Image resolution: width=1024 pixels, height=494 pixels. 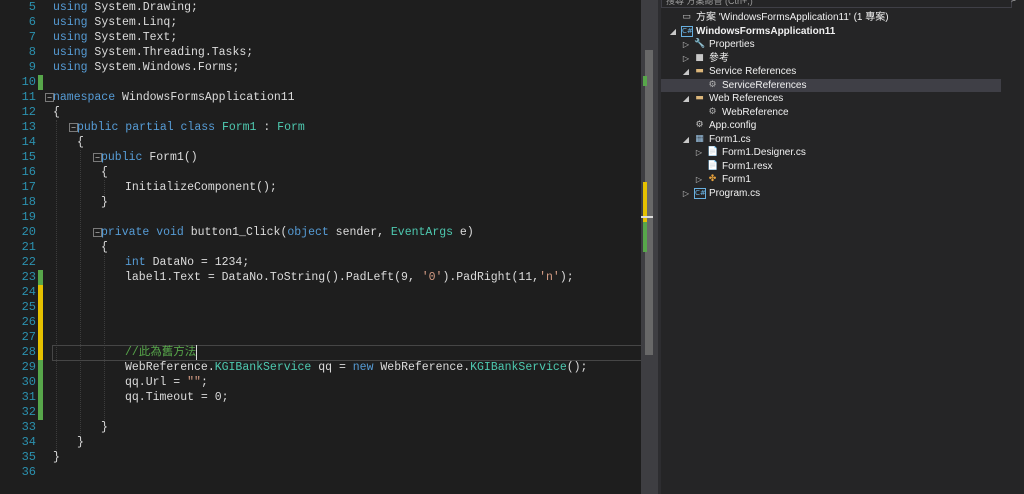 What do you see at coordinates (320, 442) in the screenshot?
I see `code-line: 34}` at bounding box center [320, 442].